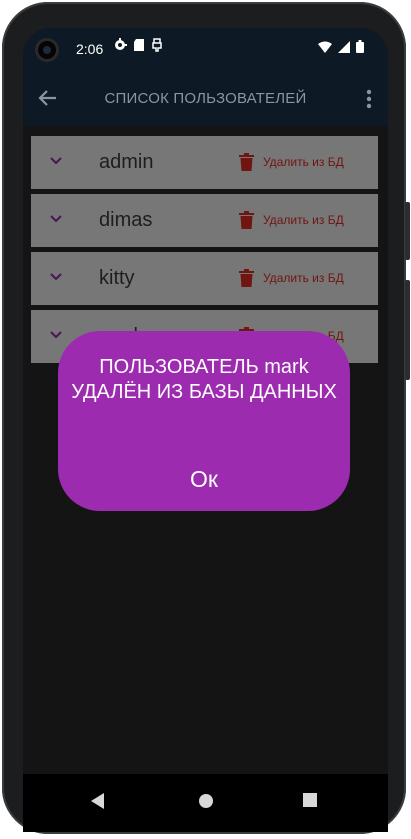 Image resolution: width=411 pixels, height=839 pixels. What do you see at coordinates (126, 220) in the screenshot?
I see `user-name: dimas` at bounding box center [126, 220].